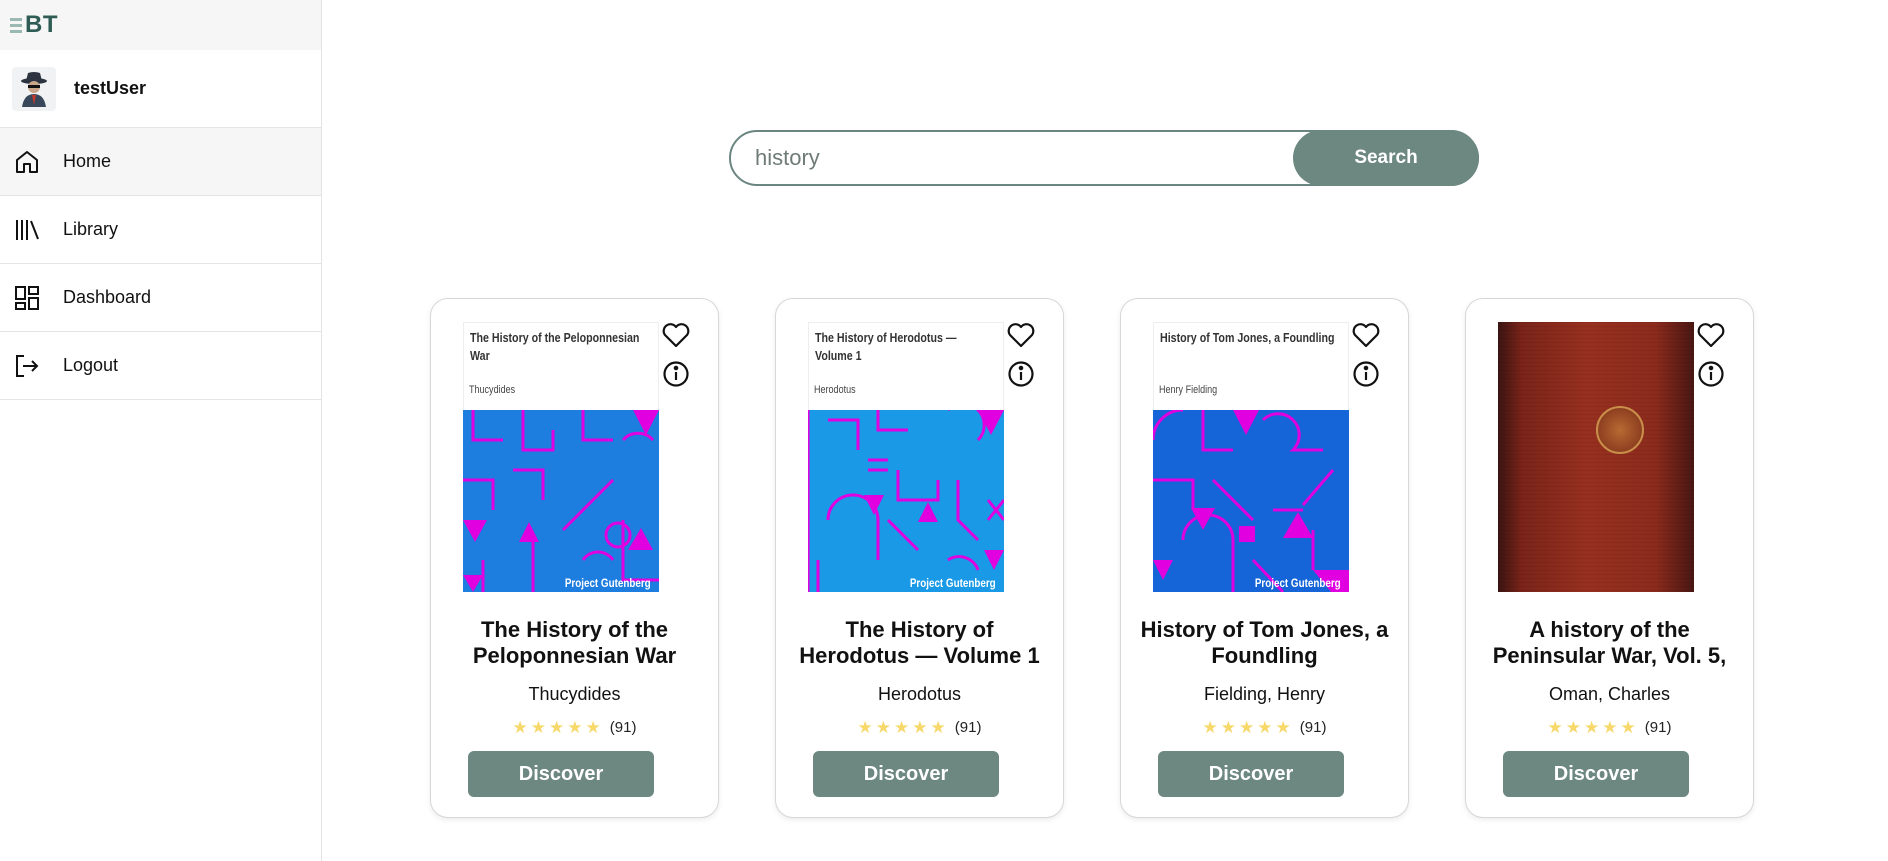  I want to click on username: testUser, so click(110, 88).